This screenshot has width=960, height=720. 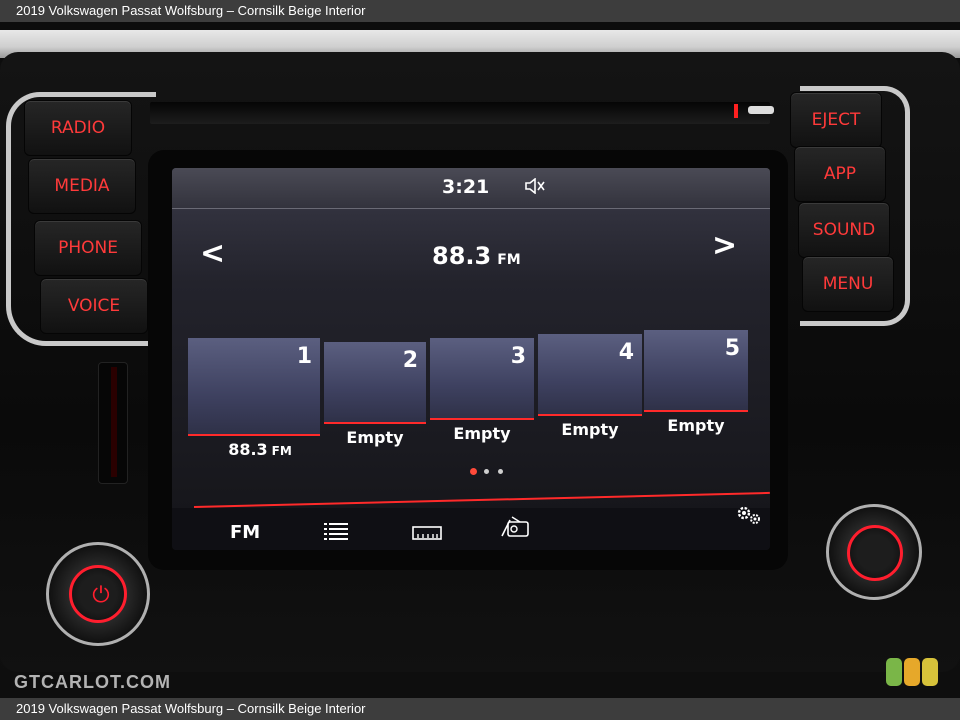 I want to click on preset-number: 3, so click(x=518, y=356).